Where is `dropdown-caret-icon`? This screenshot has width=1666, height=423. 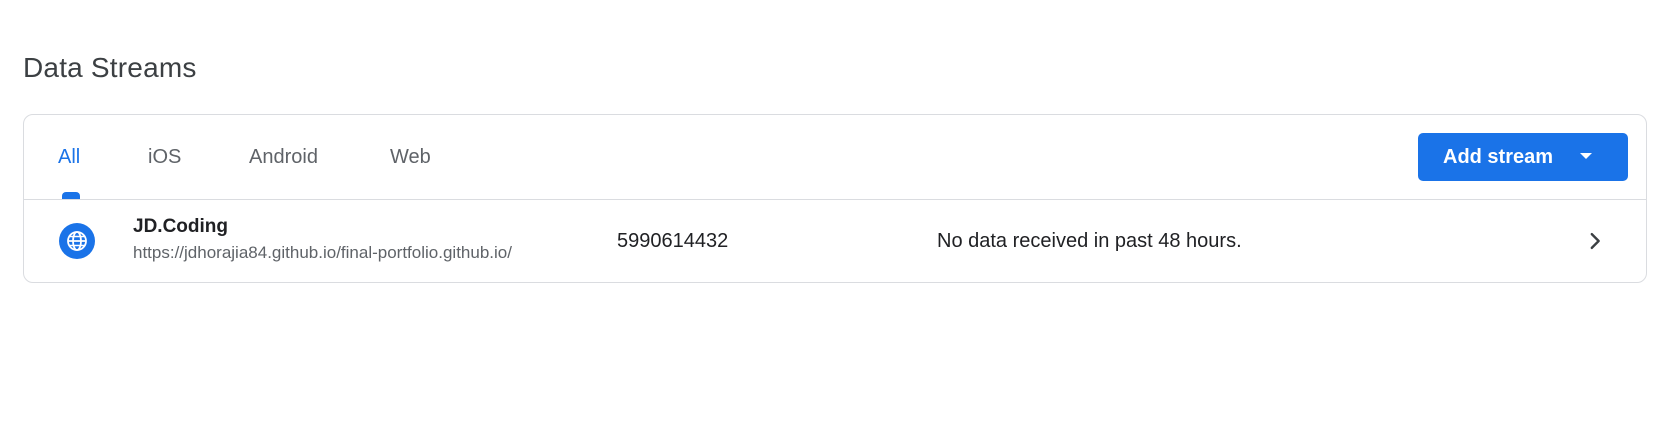 dropdown-caret-icon is located at coordinates (1586, 156).